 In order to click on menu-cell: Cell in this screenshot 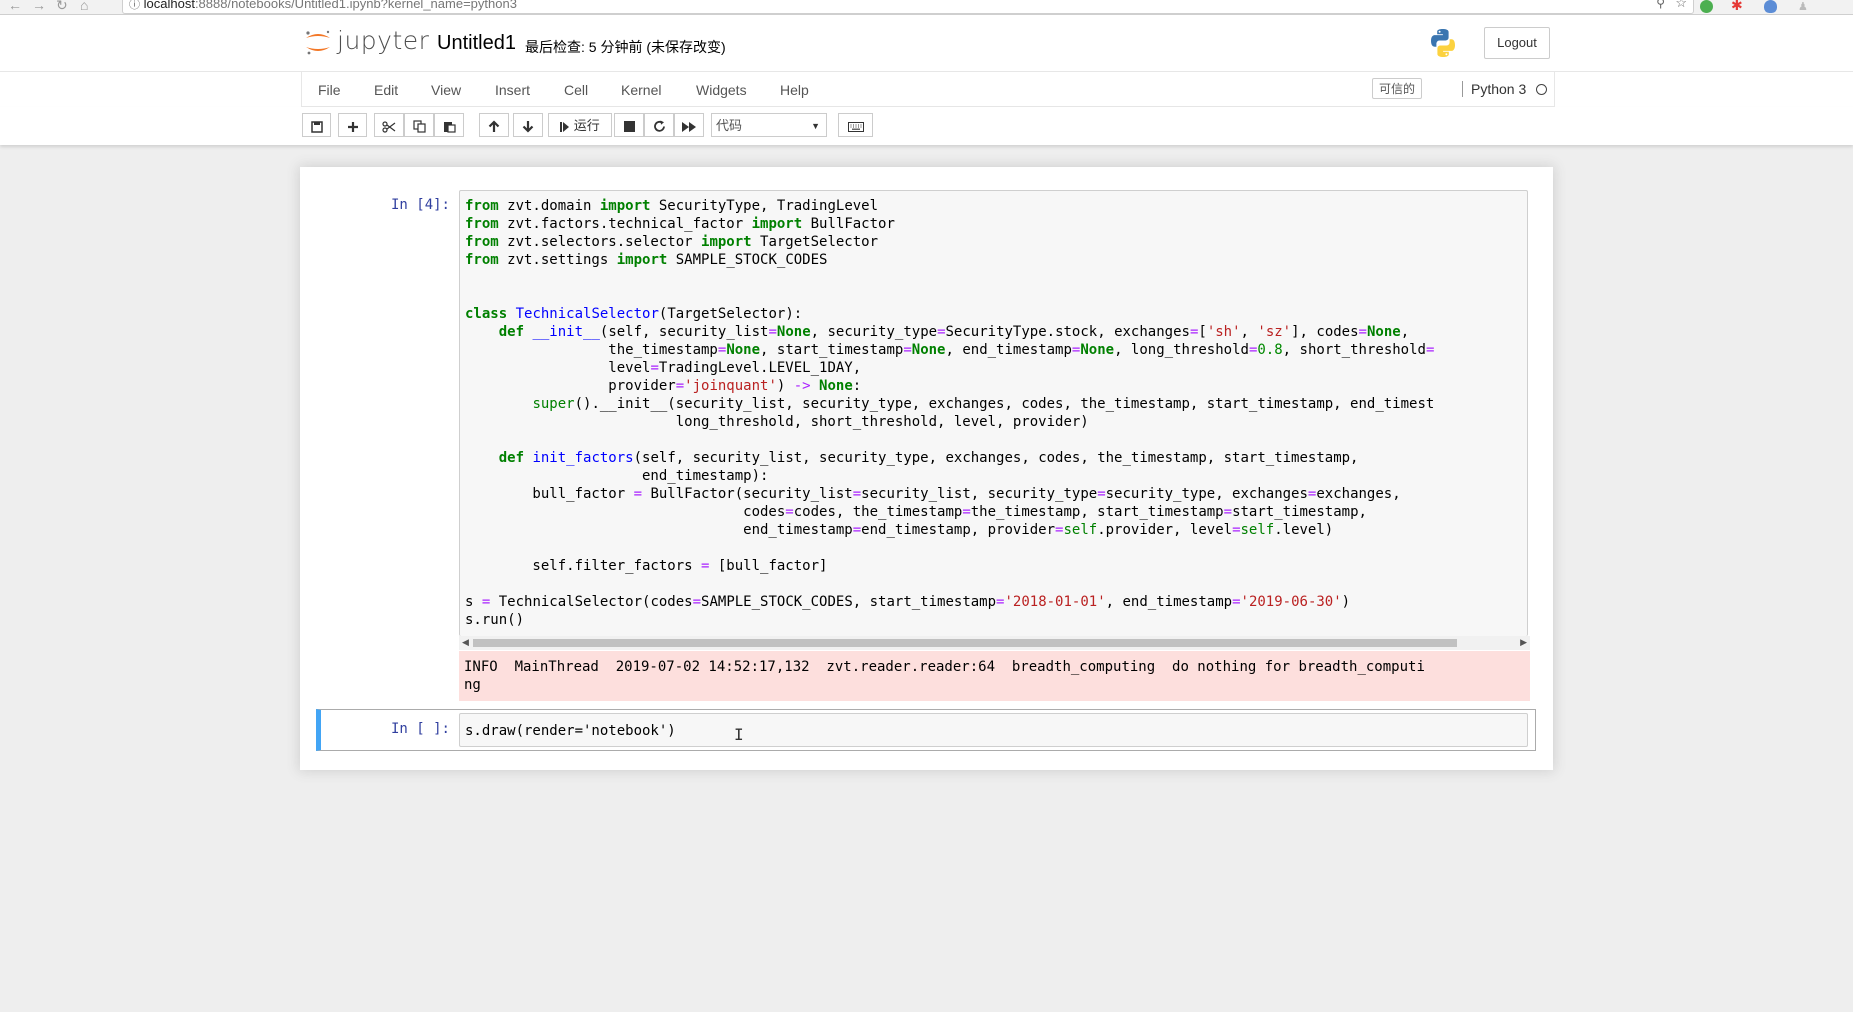, I will do `click(576, 90)`.